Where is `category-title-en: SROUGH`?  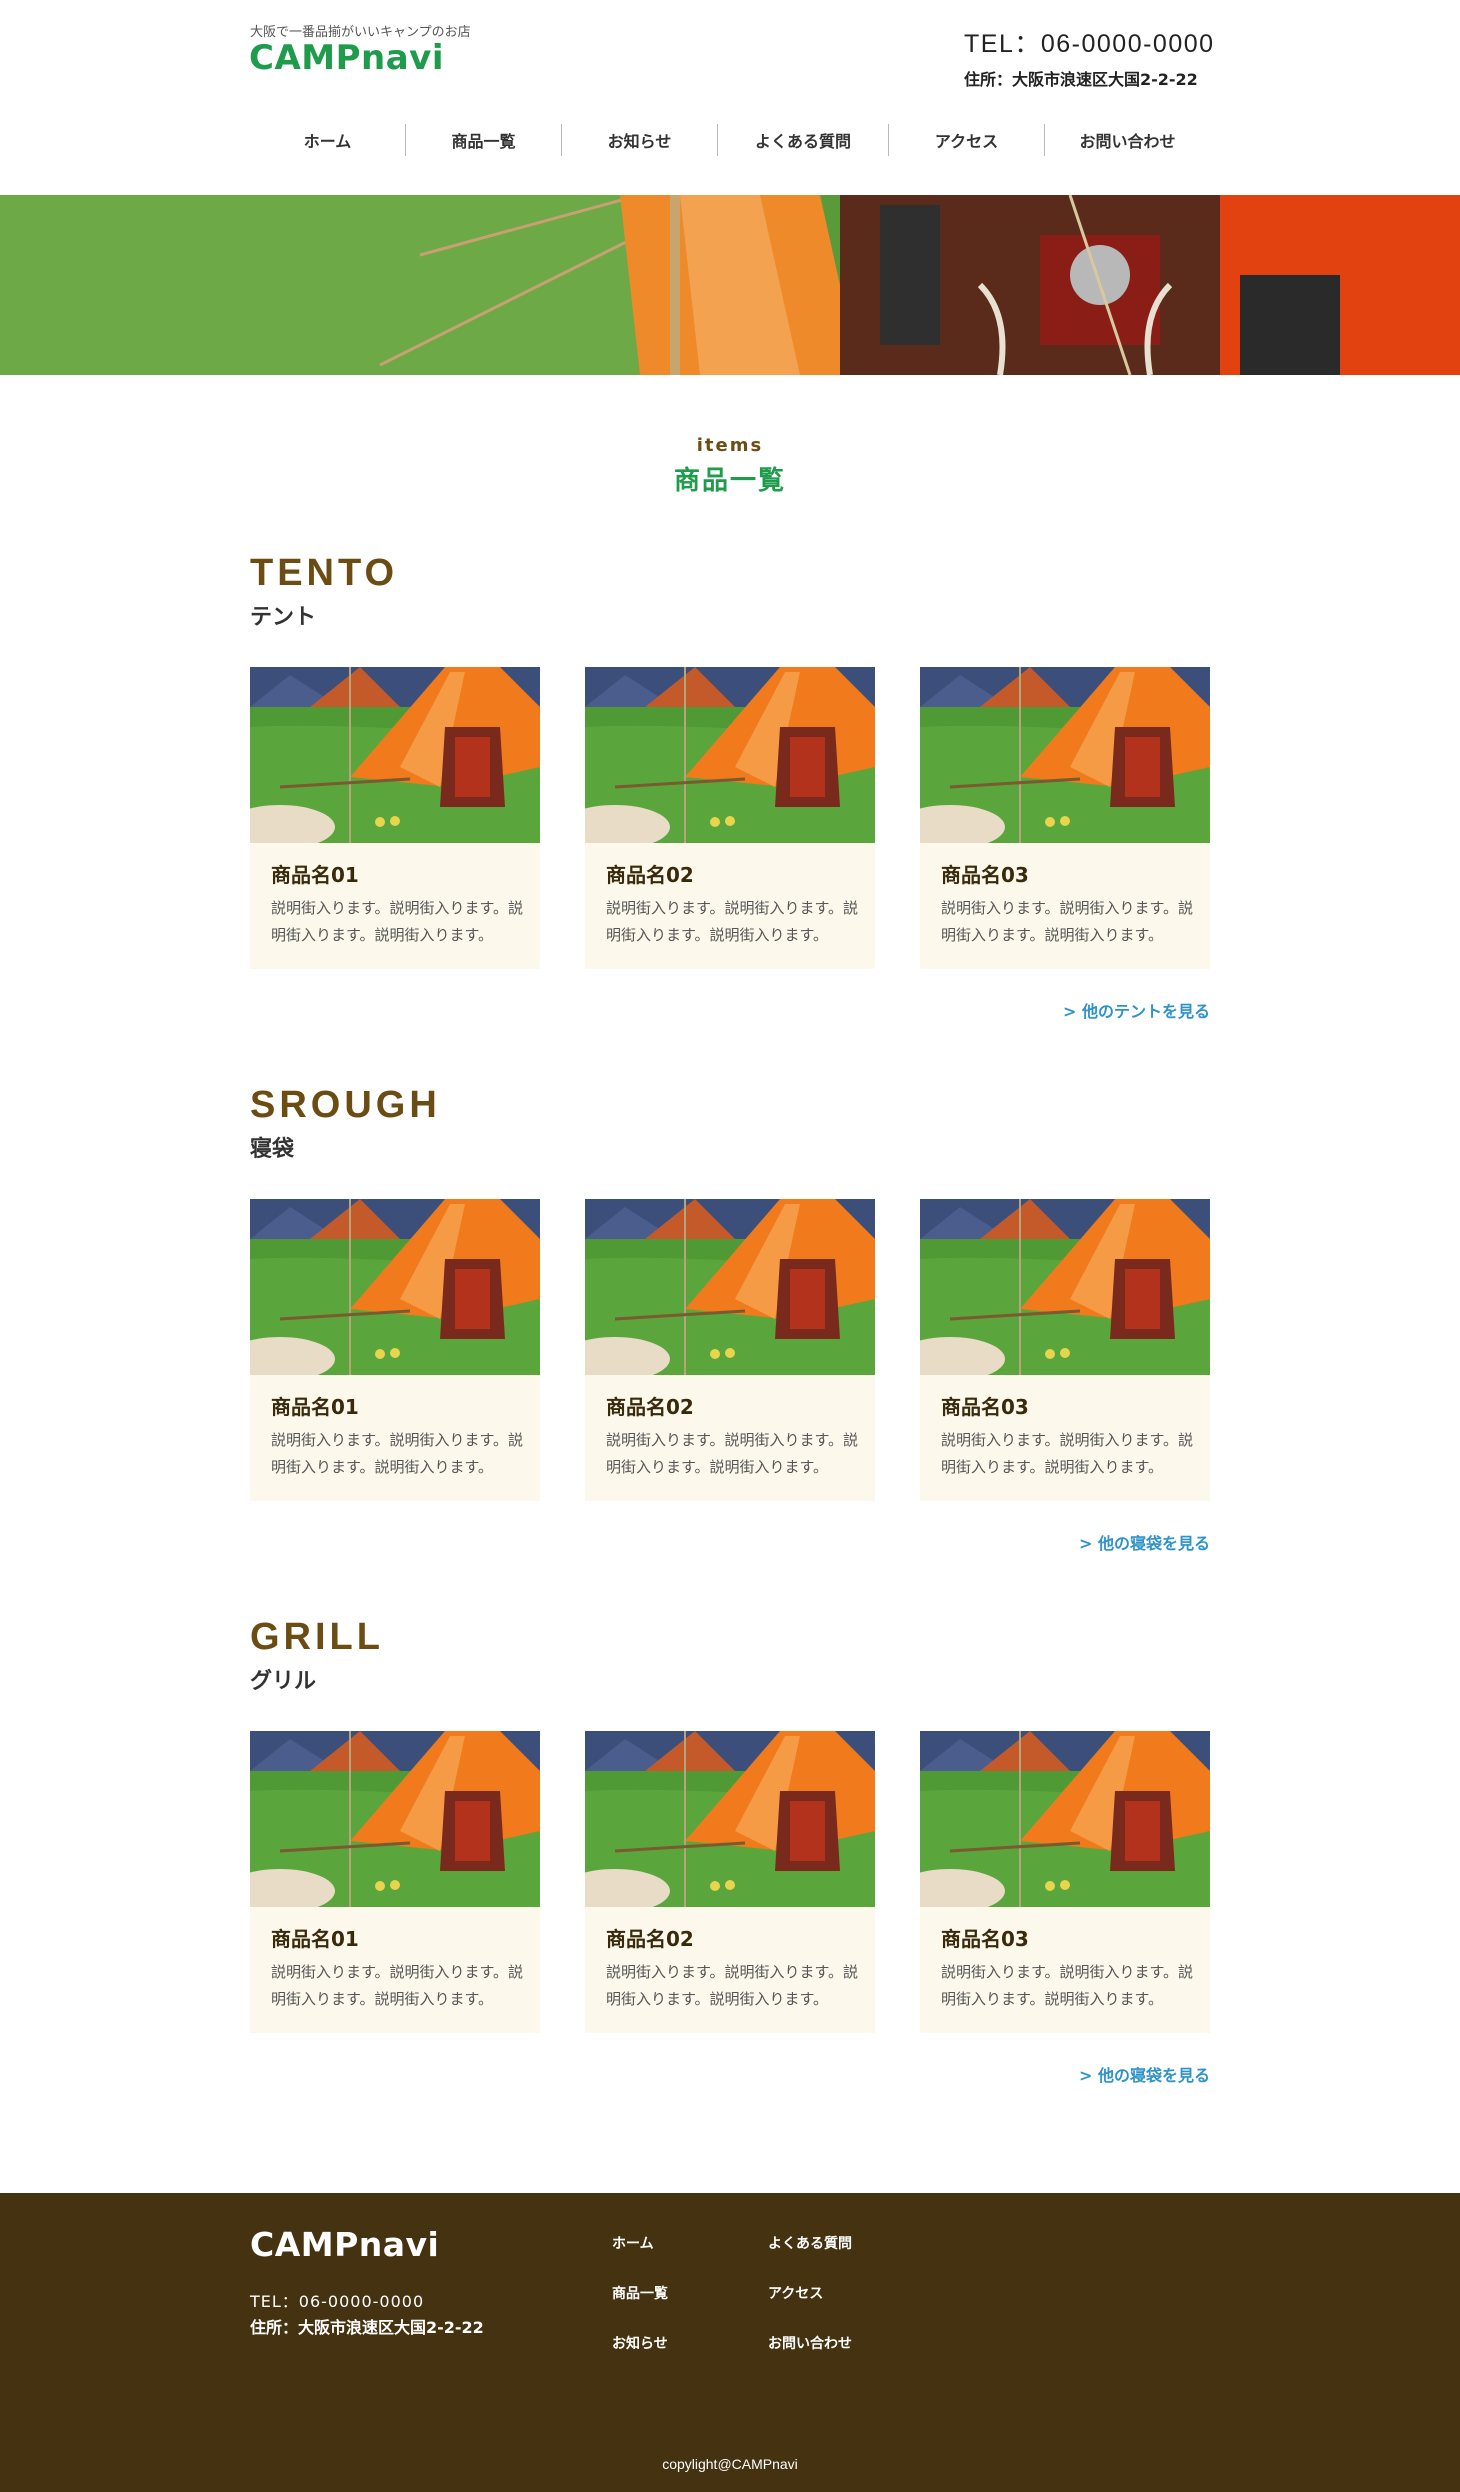
category-title-en: SROUGH is located at coordinates (345, 1105).